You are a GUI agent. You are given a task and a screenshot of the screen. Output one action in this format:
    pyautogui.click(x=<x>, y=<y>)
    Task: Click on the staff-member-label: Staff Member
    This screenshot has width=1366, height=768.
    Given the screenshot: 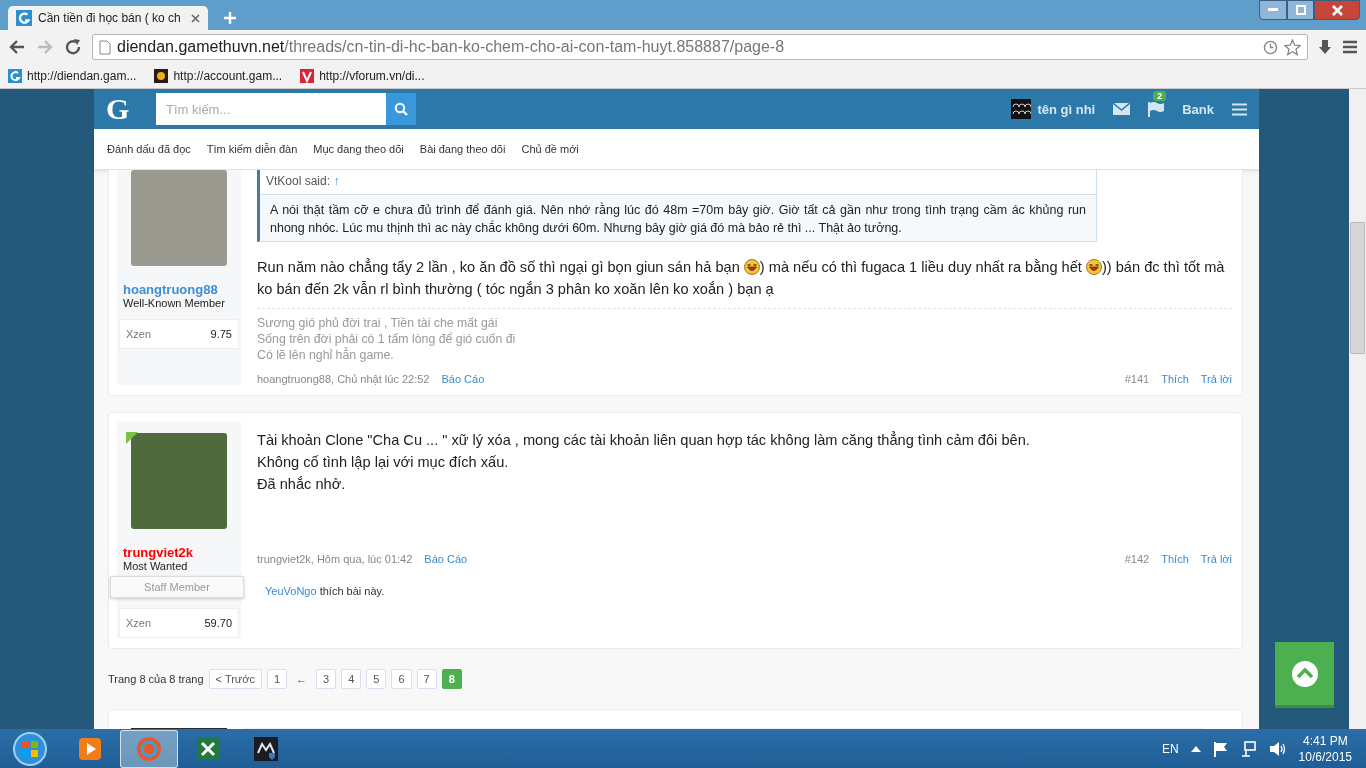 What is the action you would take?
    pyautogui.click(x=177, y=587)
    